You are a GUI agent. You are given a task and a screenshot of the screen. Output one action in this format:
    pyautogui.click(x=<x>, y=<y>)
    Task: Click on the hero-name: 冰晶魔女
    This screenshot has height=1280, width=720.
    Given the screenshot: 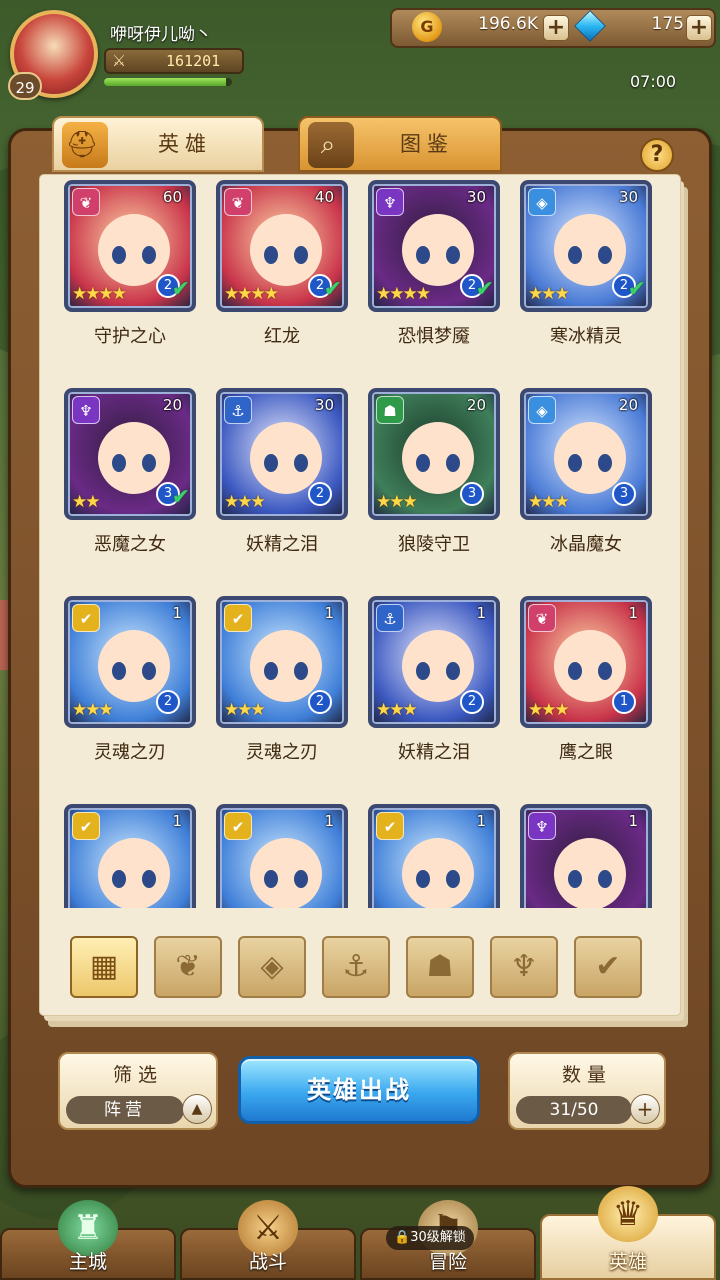 What is the action you would take?
    pyautogui.click(x=586, y=544)
    